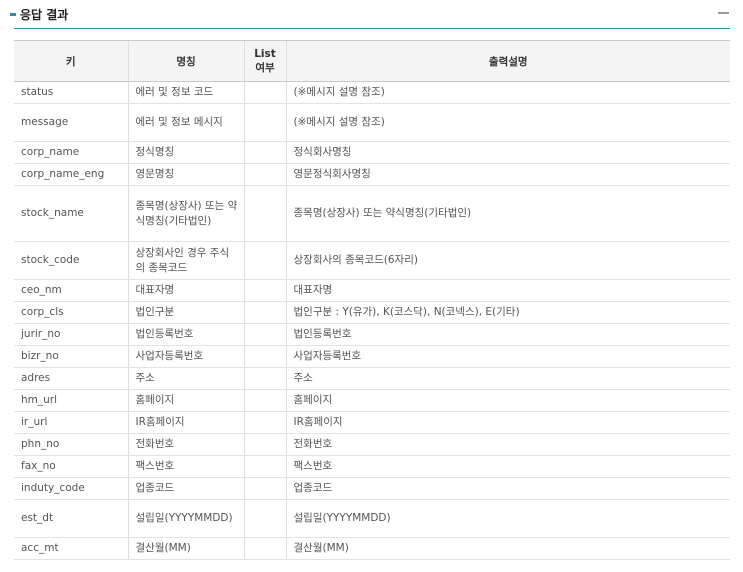 The height and width of the screenshot is (572, 743). What do you see at coordinates (185, 488) in the screenshot?
I see `cell-name: 업종코드` at bounding box center [185, 488].